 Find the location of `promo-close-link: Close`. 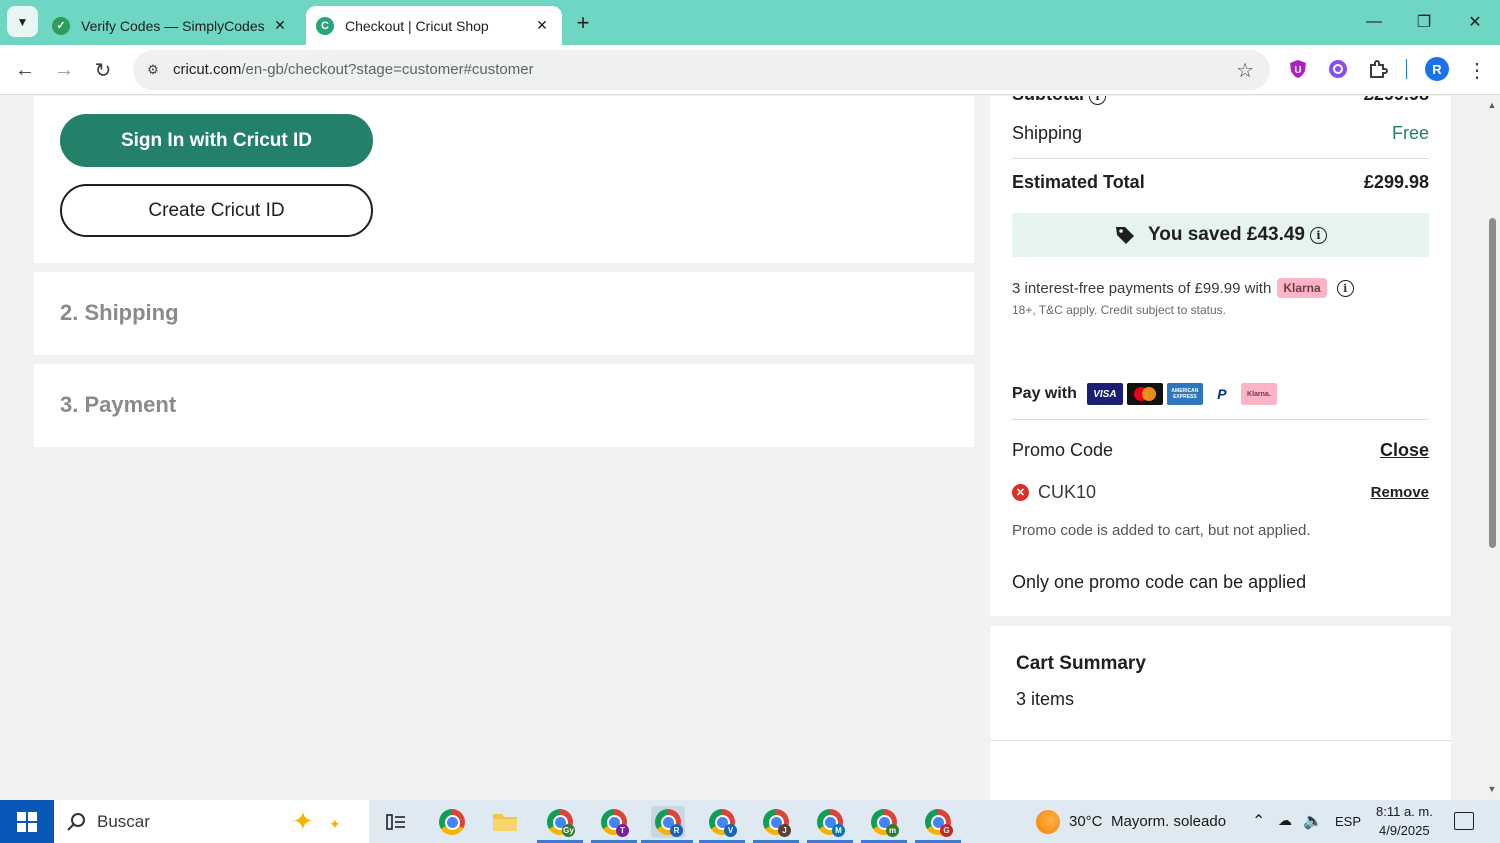

promo-close-link: Close is located at coordinates (1404, 450).